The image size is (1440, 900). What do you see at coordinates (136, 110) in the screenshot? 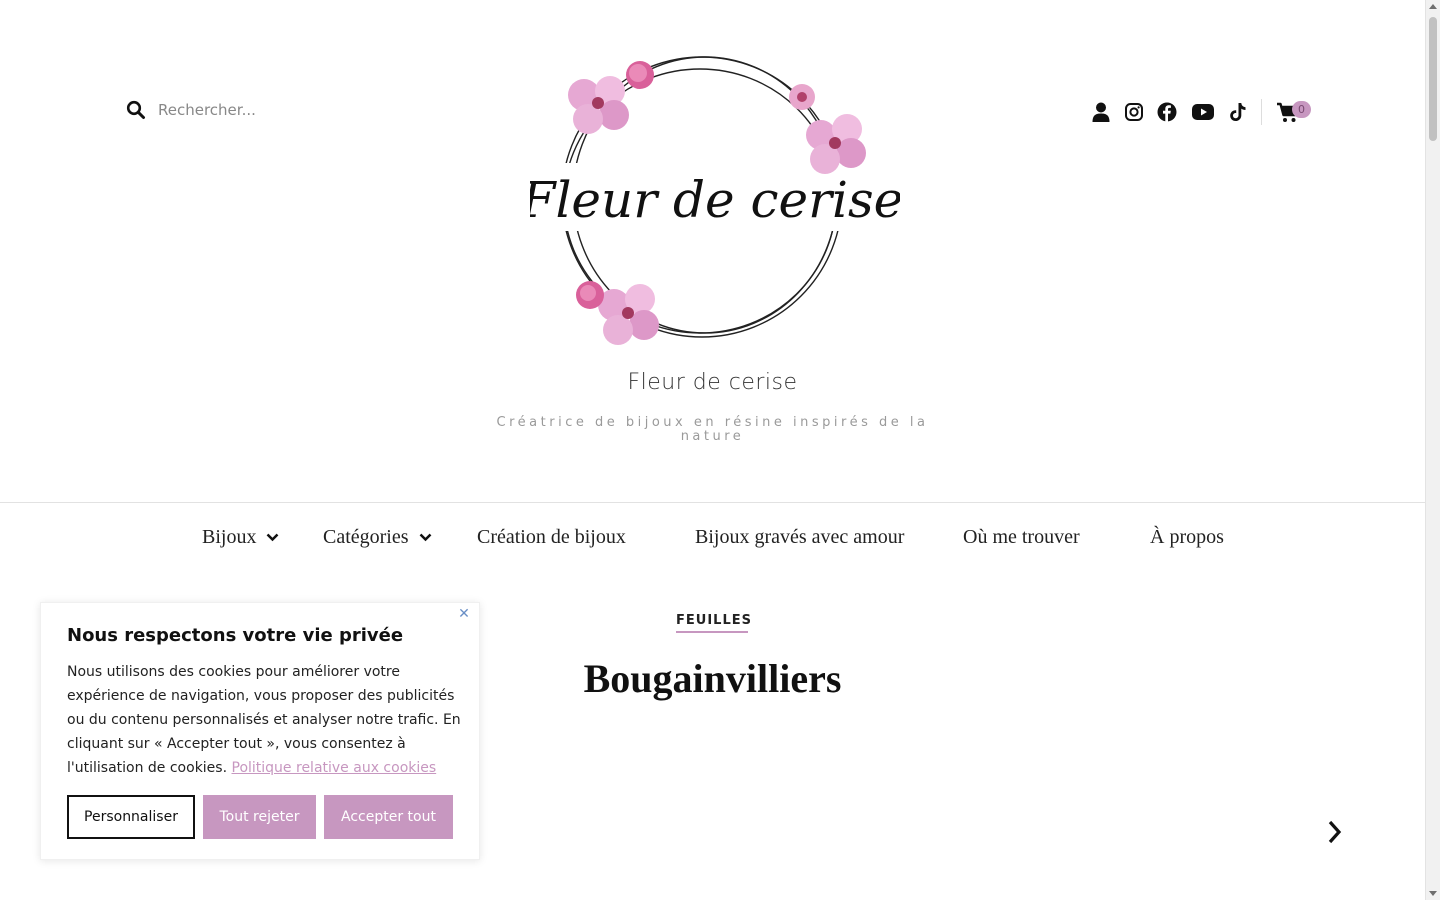
I see `search-icon` at bounding box center [136, 110].